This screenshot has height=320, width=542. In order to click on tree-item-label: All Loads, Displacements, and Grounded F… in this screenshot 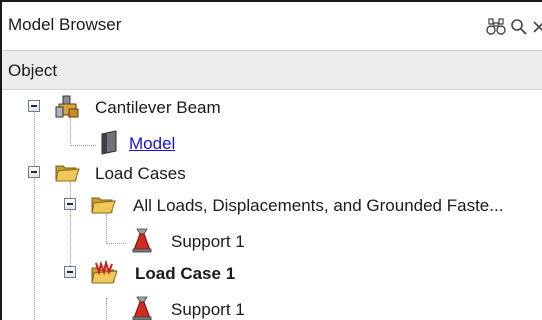, I will do `click(318, 205)`.